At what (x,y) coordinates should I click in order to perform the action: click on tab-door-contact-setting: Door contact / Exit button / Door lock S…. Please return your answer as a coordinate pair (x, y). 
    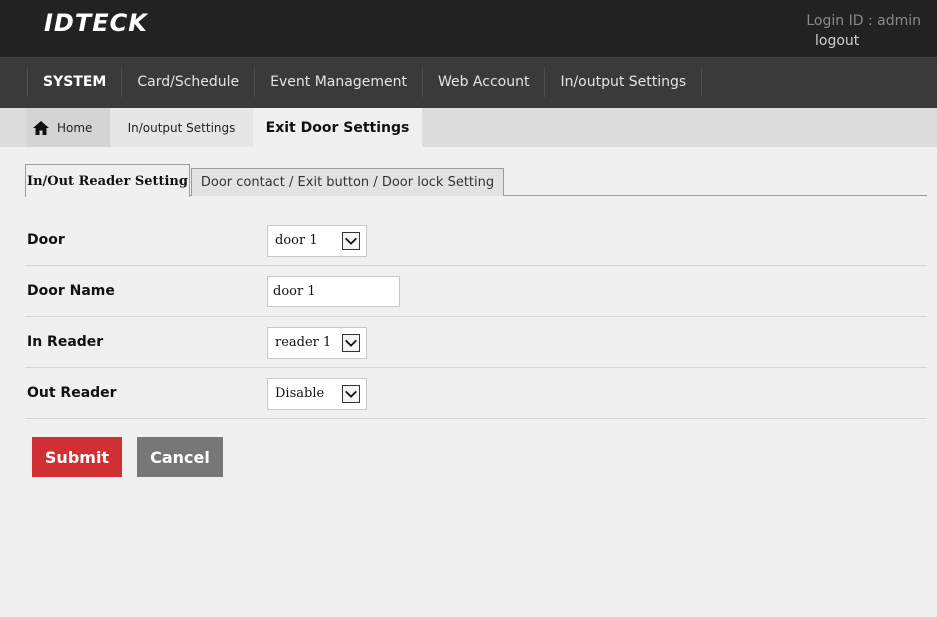
    Looking at the image, I should click on (347, 182).